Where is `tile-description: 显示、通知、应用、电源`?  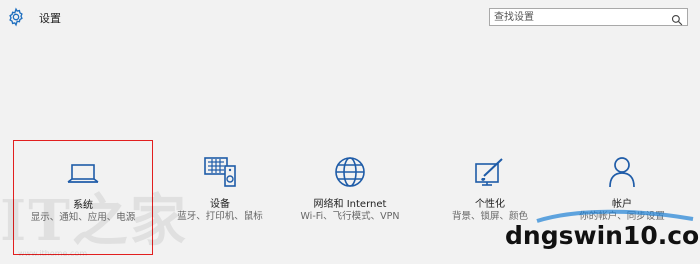 tile-description: 显示、通知、应用、电源 is located at coordinates (83, 217).